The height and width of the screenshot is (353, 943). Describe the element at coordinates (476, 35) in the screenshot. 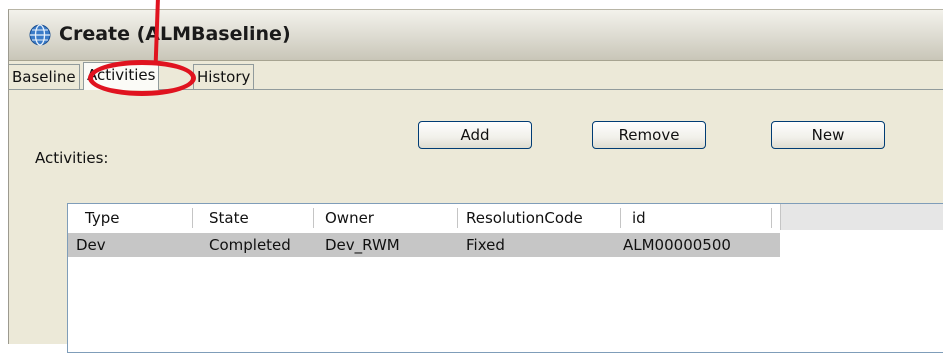

I see `title-bar: Create (ALMBaseline)` at that location.